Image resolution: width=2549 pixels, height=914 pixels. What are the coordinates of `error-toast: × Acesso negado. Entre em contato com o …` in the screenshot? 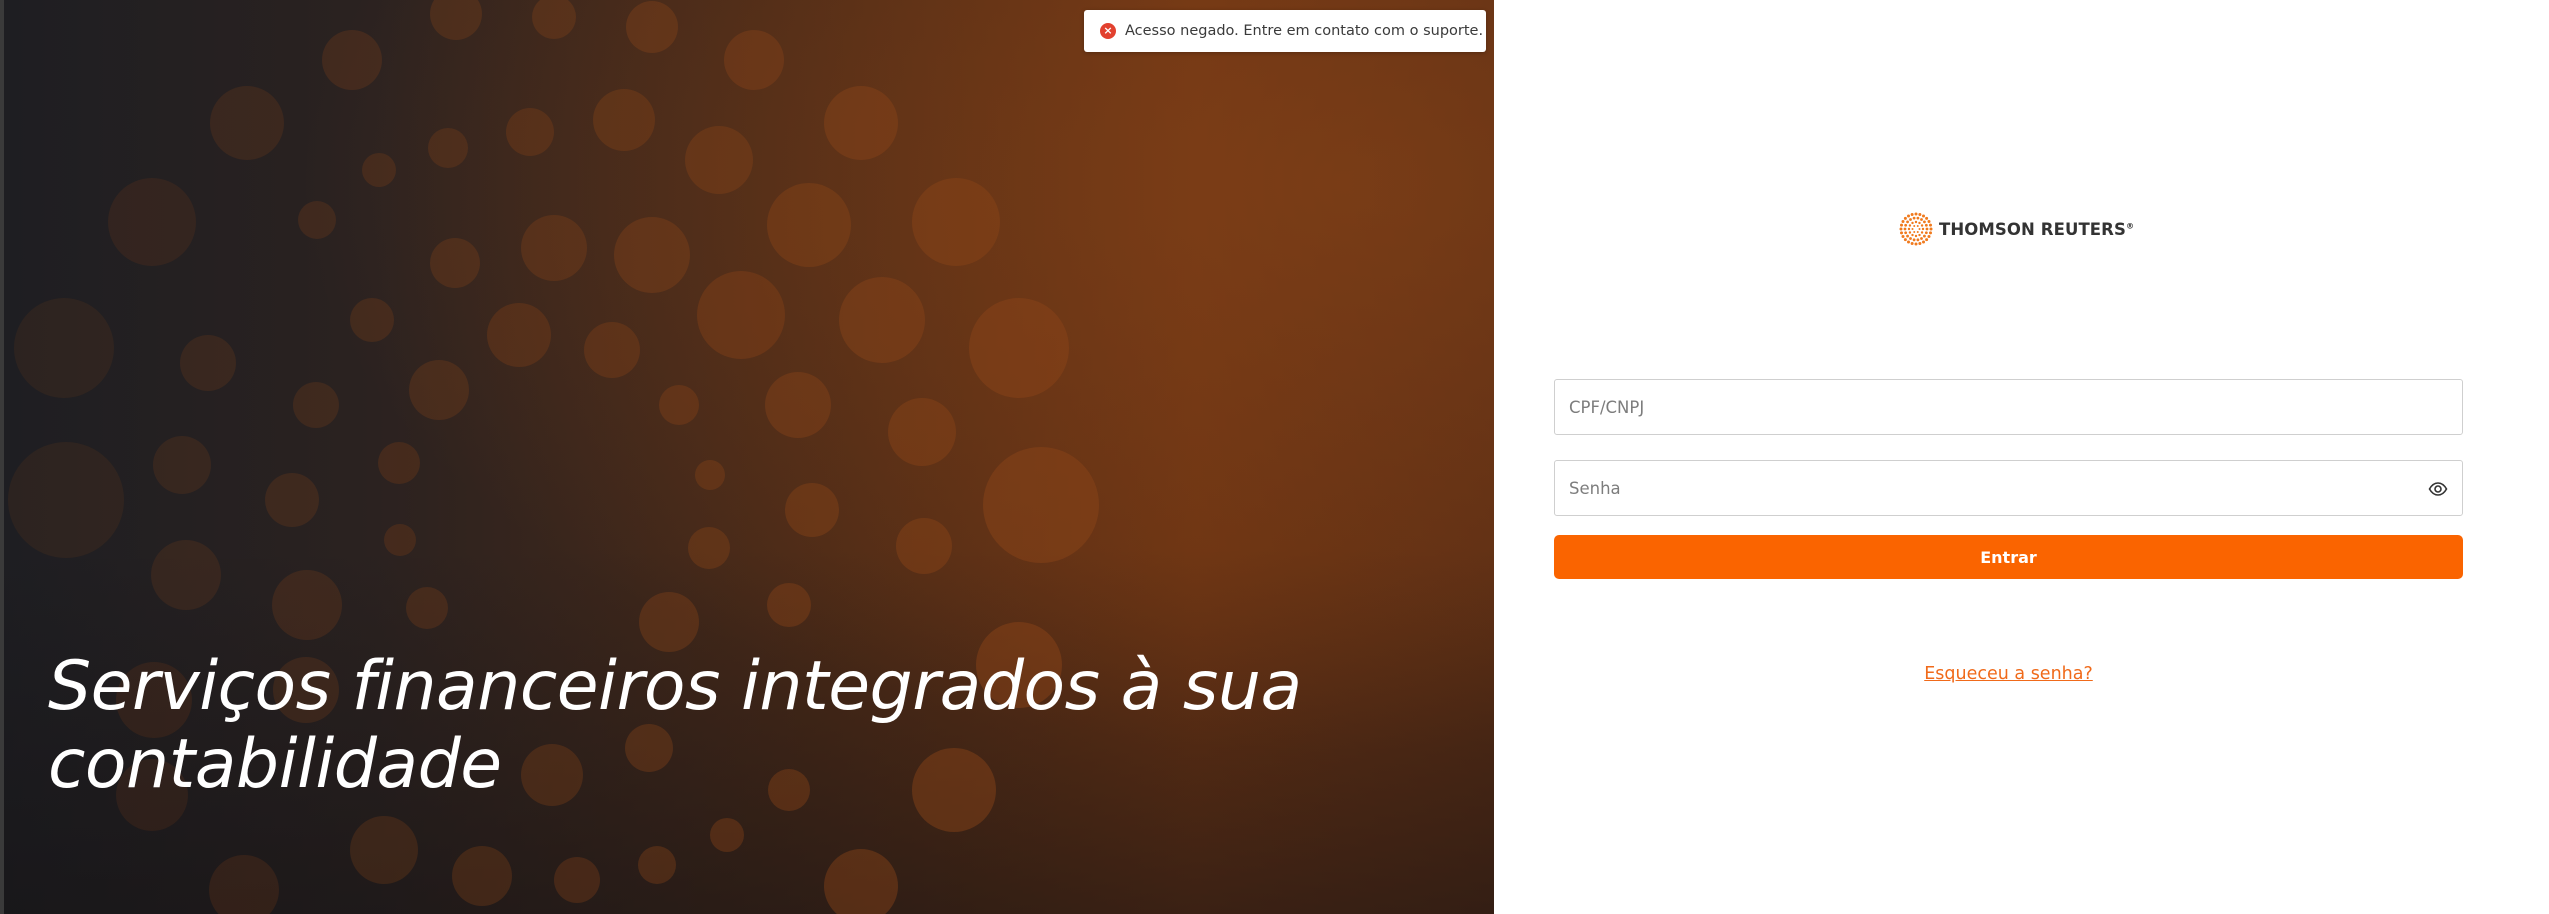 It's located at (1285, 31).